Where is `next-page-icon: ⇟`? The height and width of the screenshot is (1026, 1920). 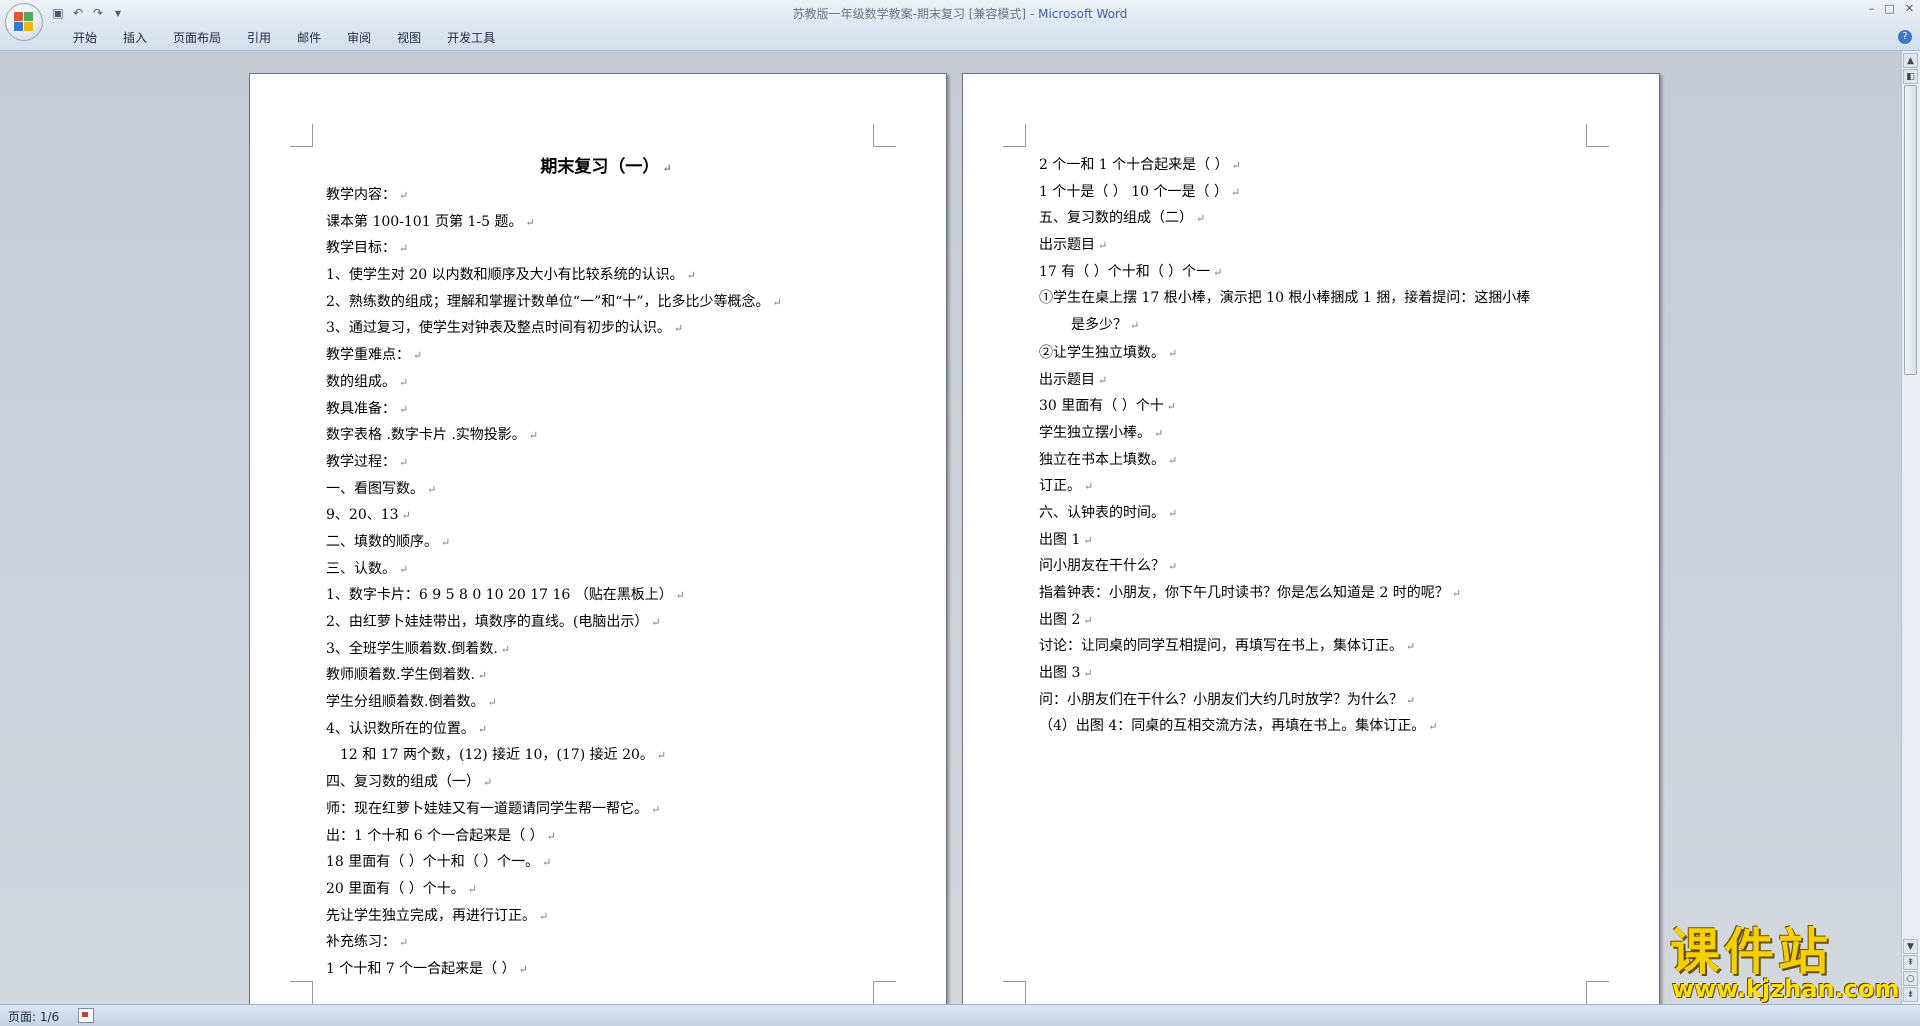 next-page-icon: ⇟ is located at coordinates (1910, 994).